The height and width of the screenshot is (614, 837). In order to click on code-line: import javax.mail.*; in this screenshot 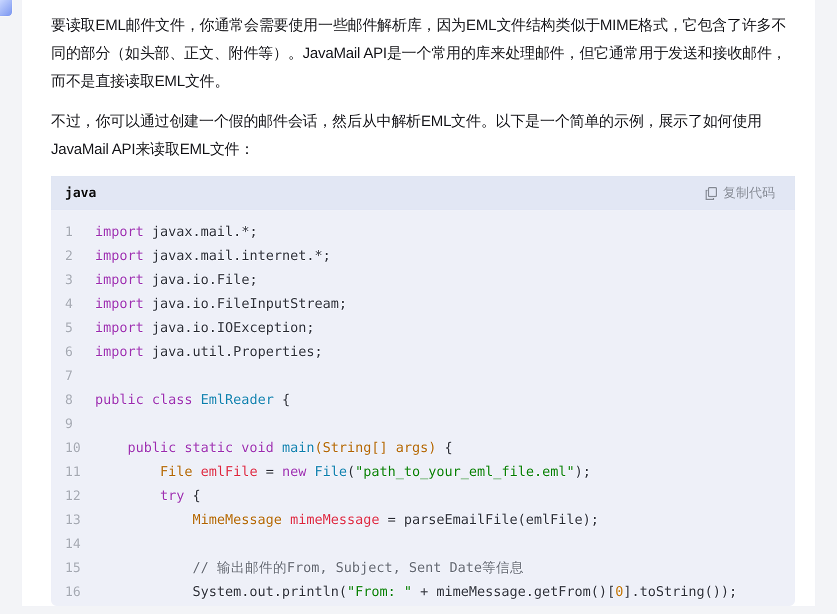, I will do `click(176, 232)`.